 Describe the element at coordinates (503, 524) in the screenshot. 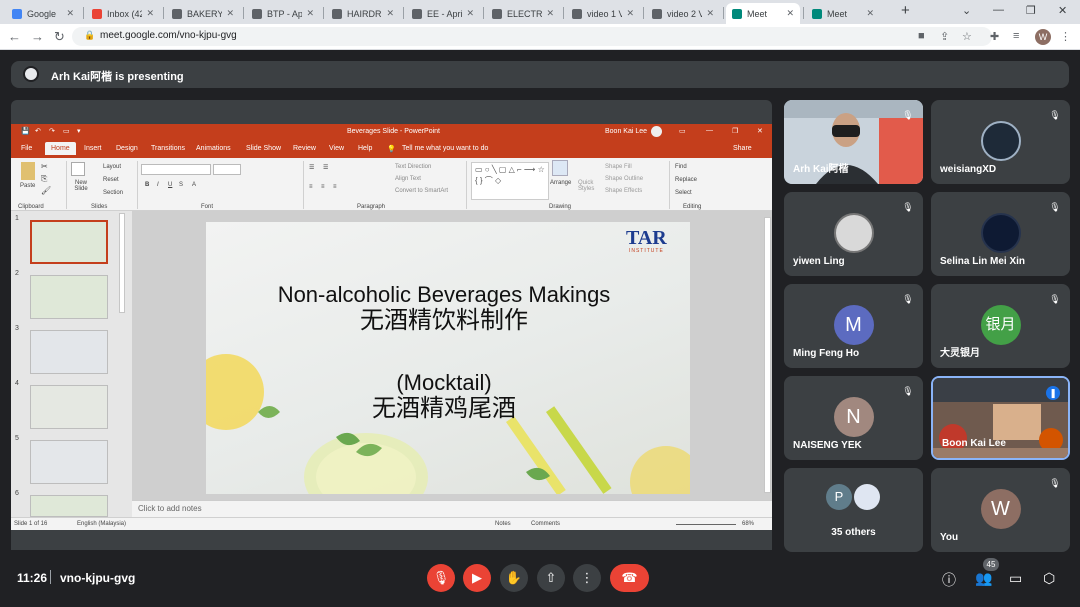

I see `notes-toggle: Notes` at that location.